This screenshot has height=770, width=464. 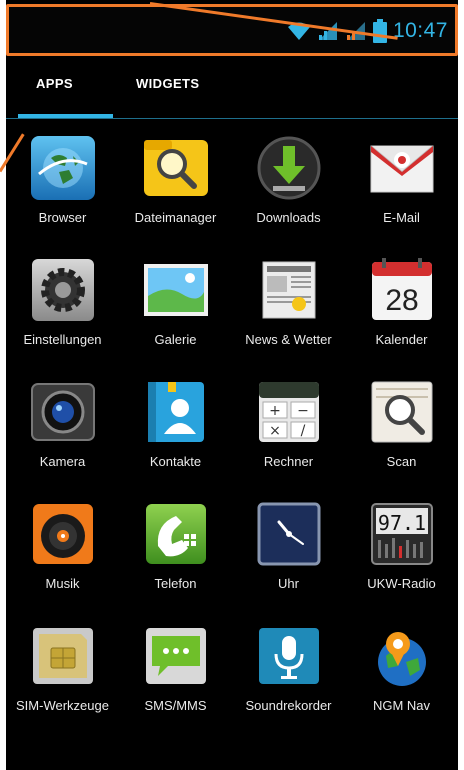 I want to click on picture-icon, so click(x=176, y=290).